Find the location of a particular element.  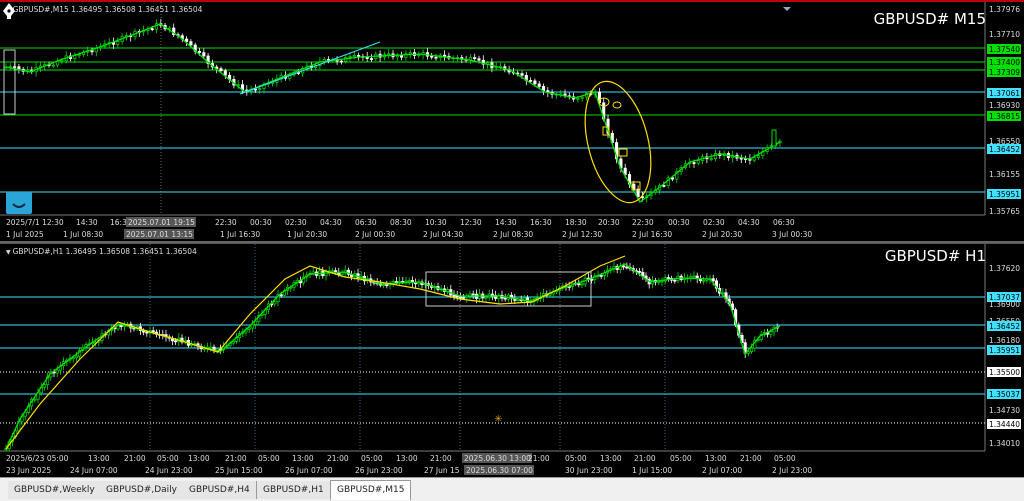

price-tick-label: 1.36900 is located at coordinates (1004, 304).